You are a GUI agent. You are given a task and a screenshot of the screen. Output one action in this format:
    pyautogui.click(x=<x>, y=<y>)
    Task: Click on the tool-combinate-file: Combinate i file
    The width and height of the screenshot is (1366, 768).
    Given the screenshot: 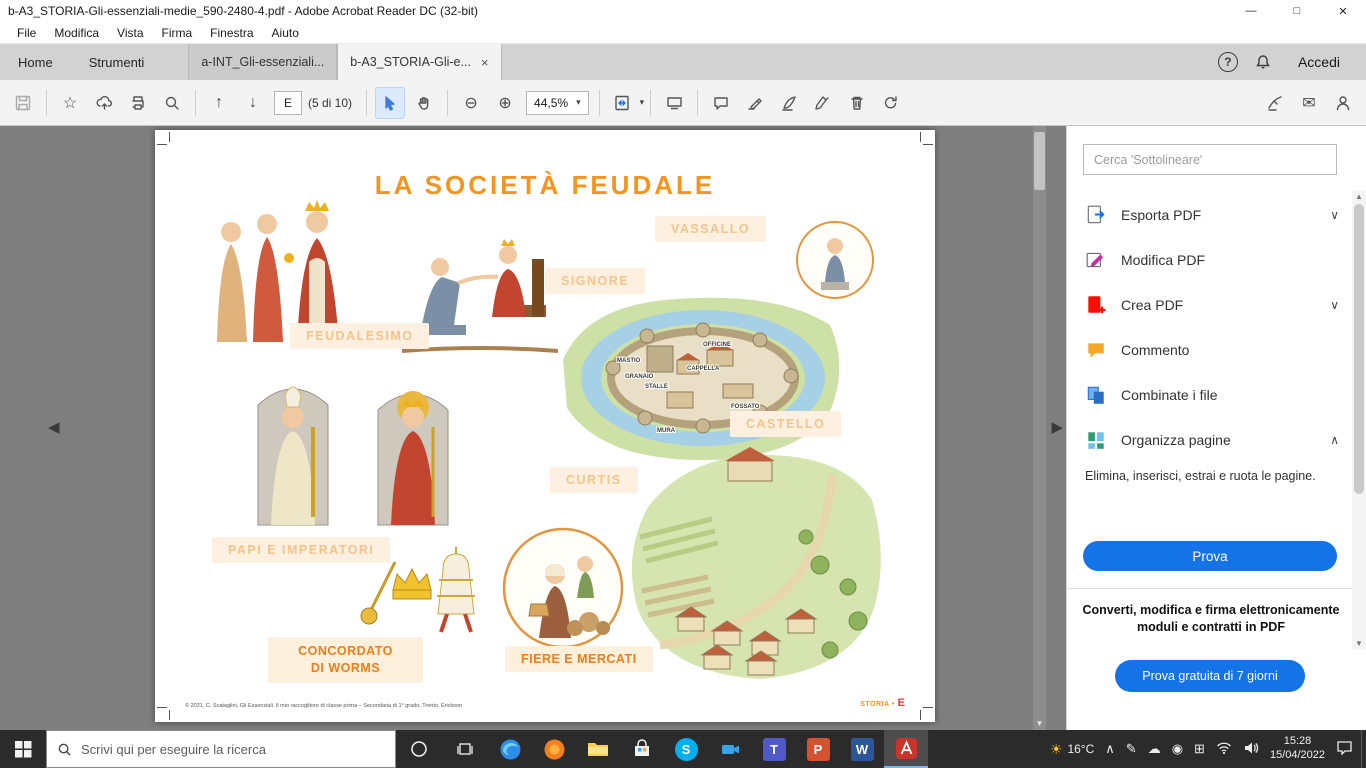 What is the action you would take?
    pyautogui.click(x=1210, y=394)
    